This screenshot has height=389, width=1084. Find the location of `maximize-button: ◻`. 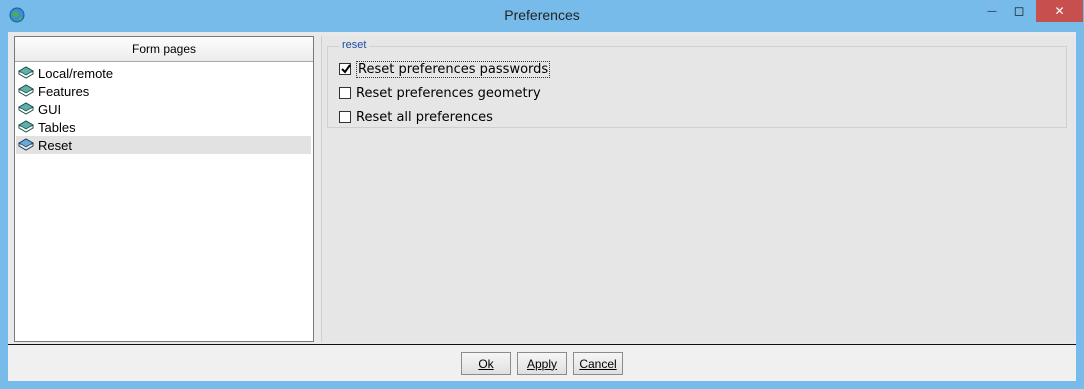

maximize-button: ◻ is located at coordinates (1019, 11).